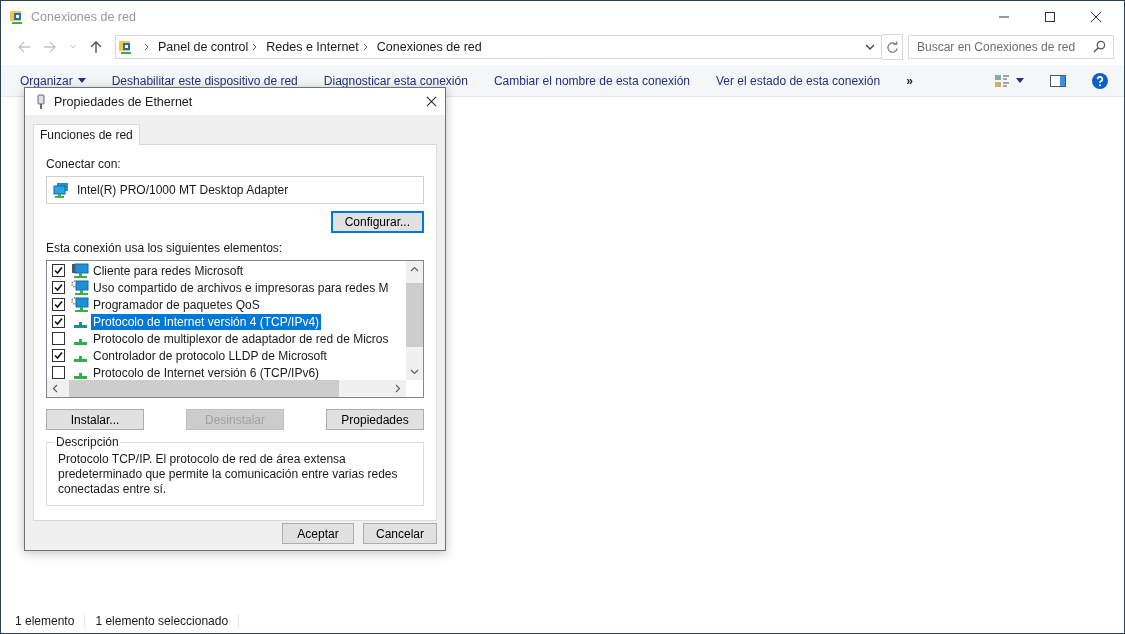 This screenshot has width=1125, height=634. What do you see at coordinates (80, 270) in the screenshot?
I see `network-client-icon` at bounding box center [80, 270].